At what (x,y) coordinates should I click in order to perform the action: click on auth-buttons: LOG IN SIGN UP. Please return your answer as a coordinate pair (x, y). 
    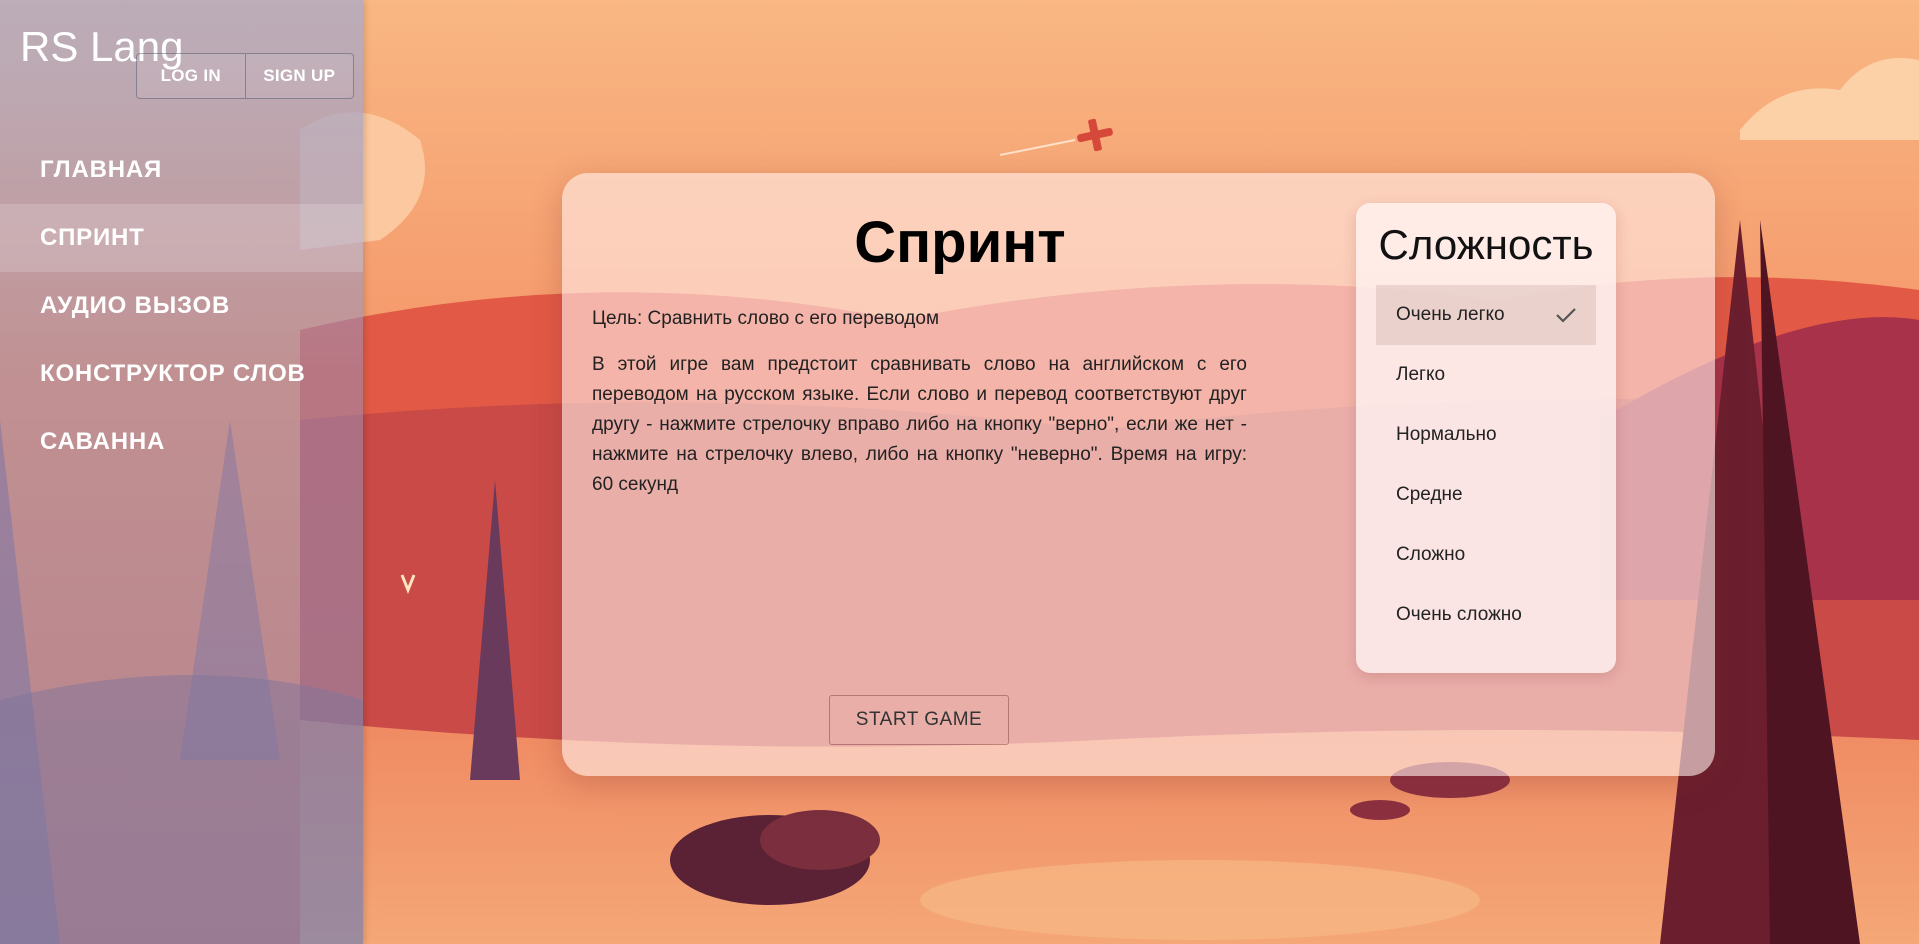
    Looking at the image, I should click on (245, 76).